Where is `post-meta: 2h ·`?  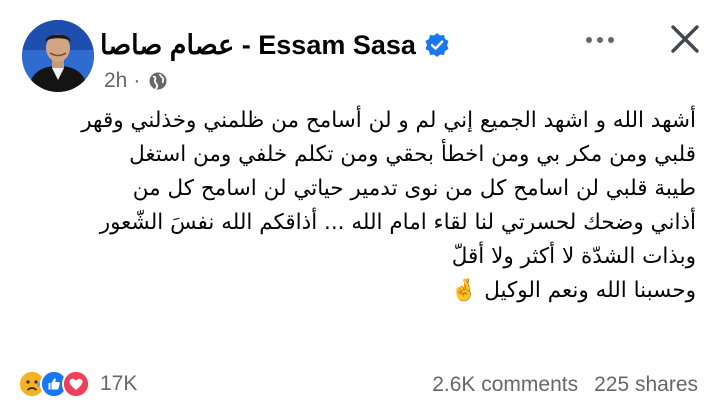
post-meta: 2h · is located at coordinates (136, 81).